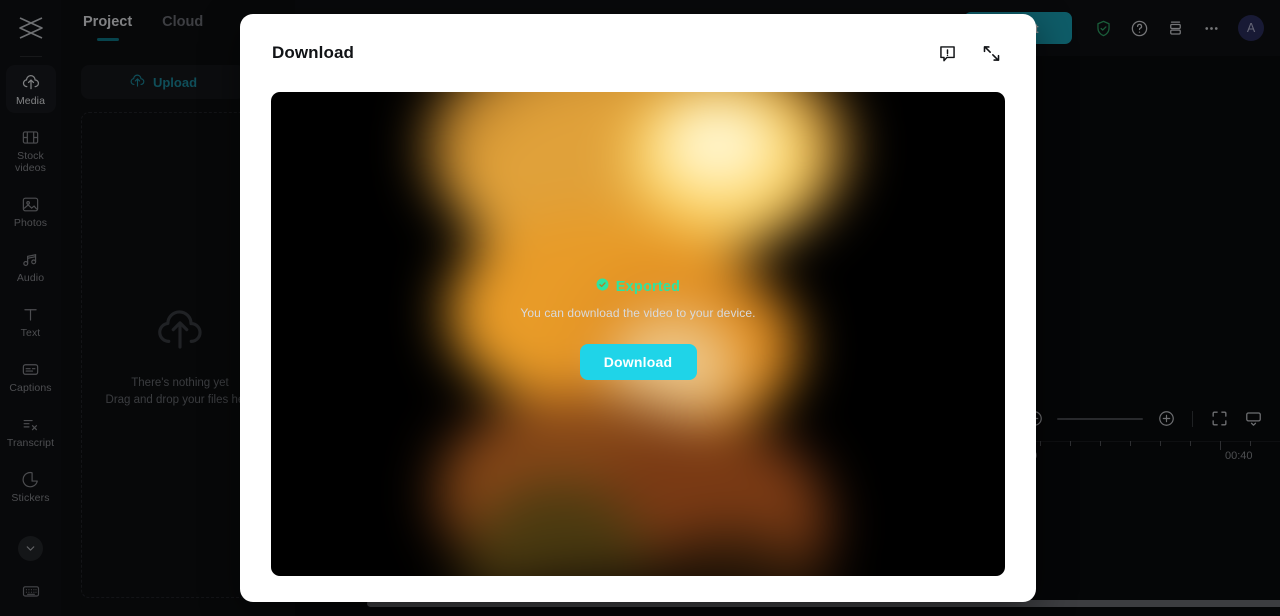 This screenshot has width=1280, height=616. Describe the element at coordinates (313, 52) in the screenshot. I see `page-title: Download` at that location.